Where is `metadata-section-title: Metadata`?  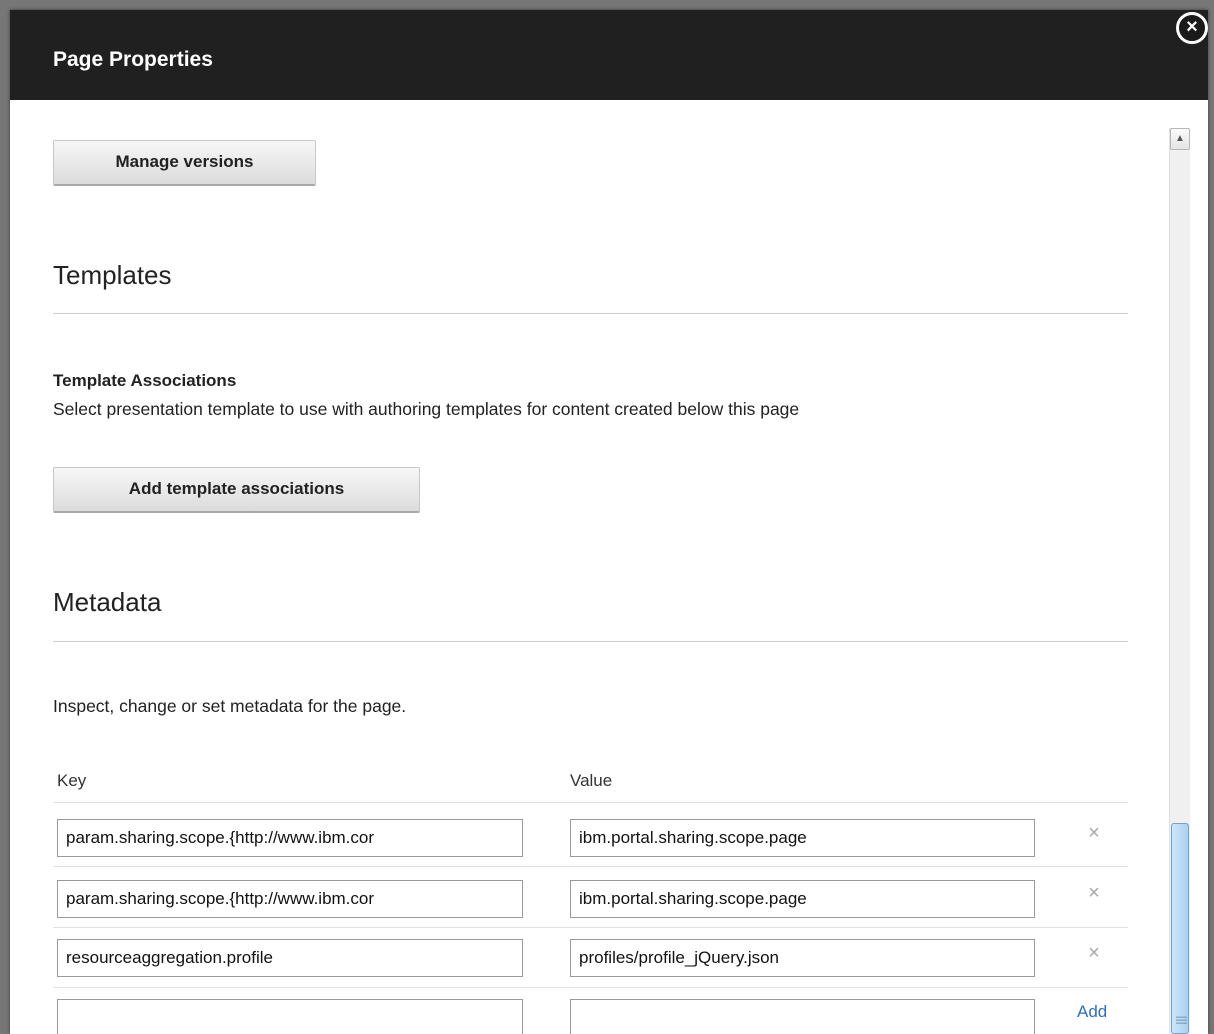
metadata-section-title: Metadata is located at coordinates (107, 602).